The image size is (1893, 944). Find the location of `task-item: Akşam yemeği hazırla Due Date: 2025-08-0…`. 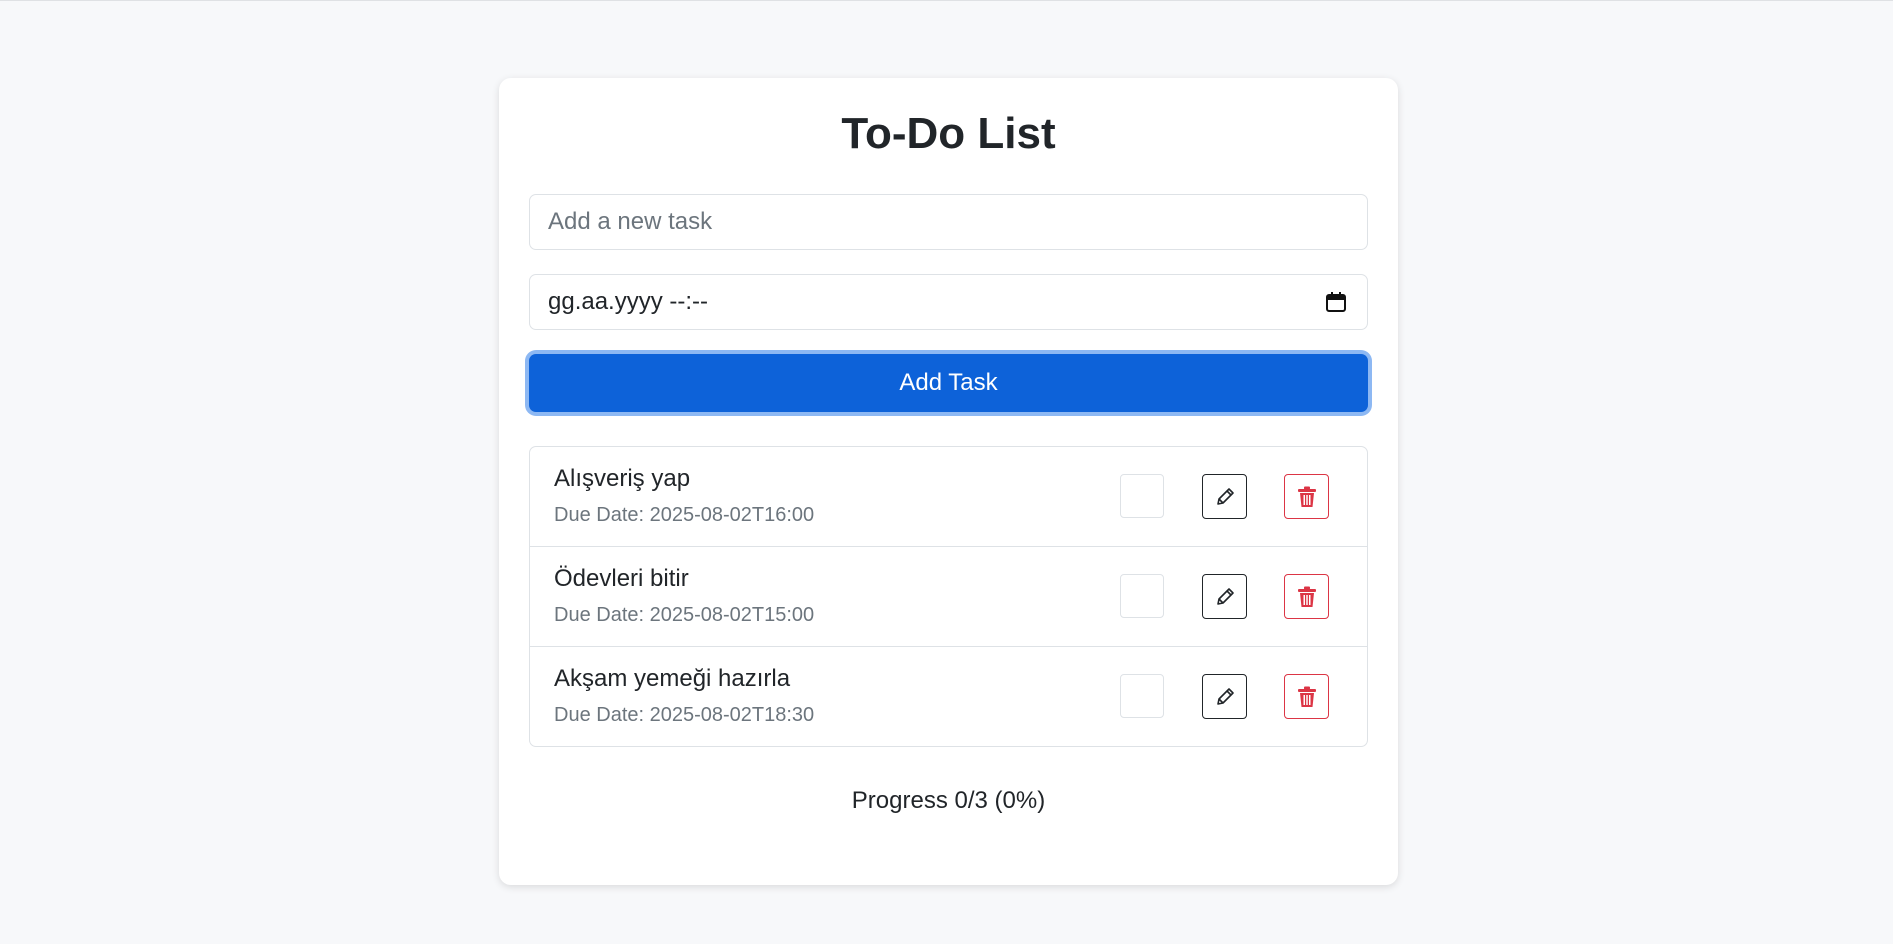

task-item: Akşam yemeği hazırla Due Date: 2025-08-0… is located at coordinates (948, 696).